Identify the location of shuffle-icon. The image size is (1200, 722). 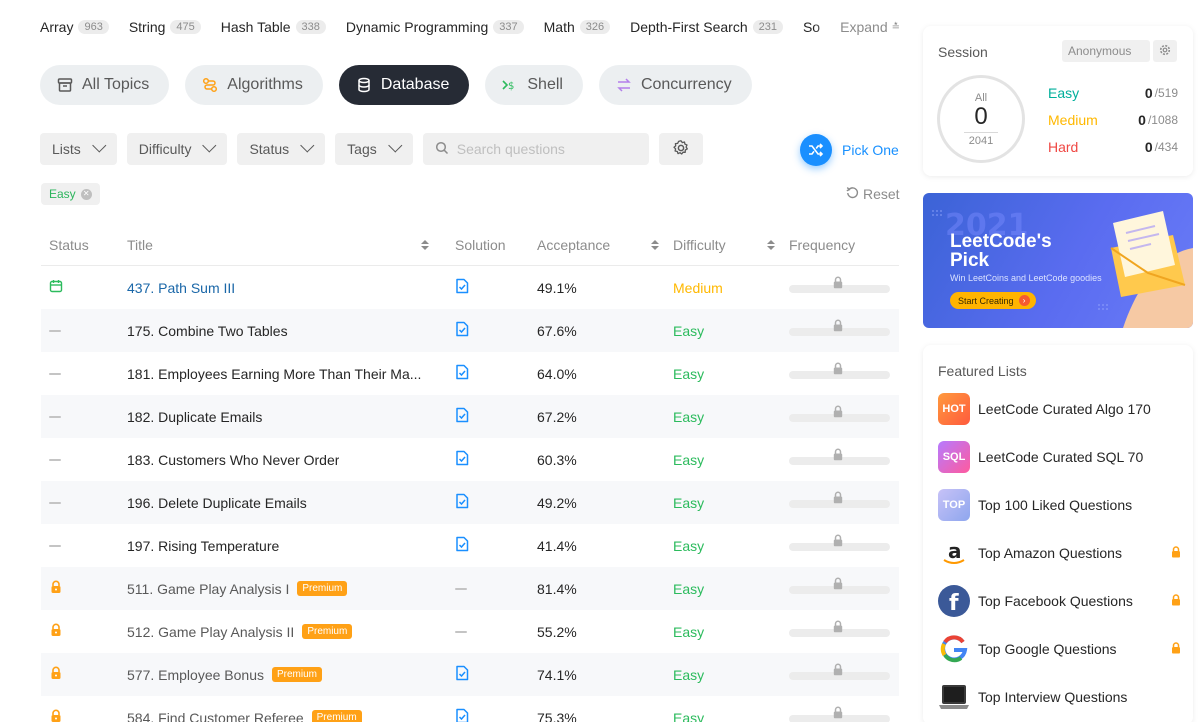
(816, 150).